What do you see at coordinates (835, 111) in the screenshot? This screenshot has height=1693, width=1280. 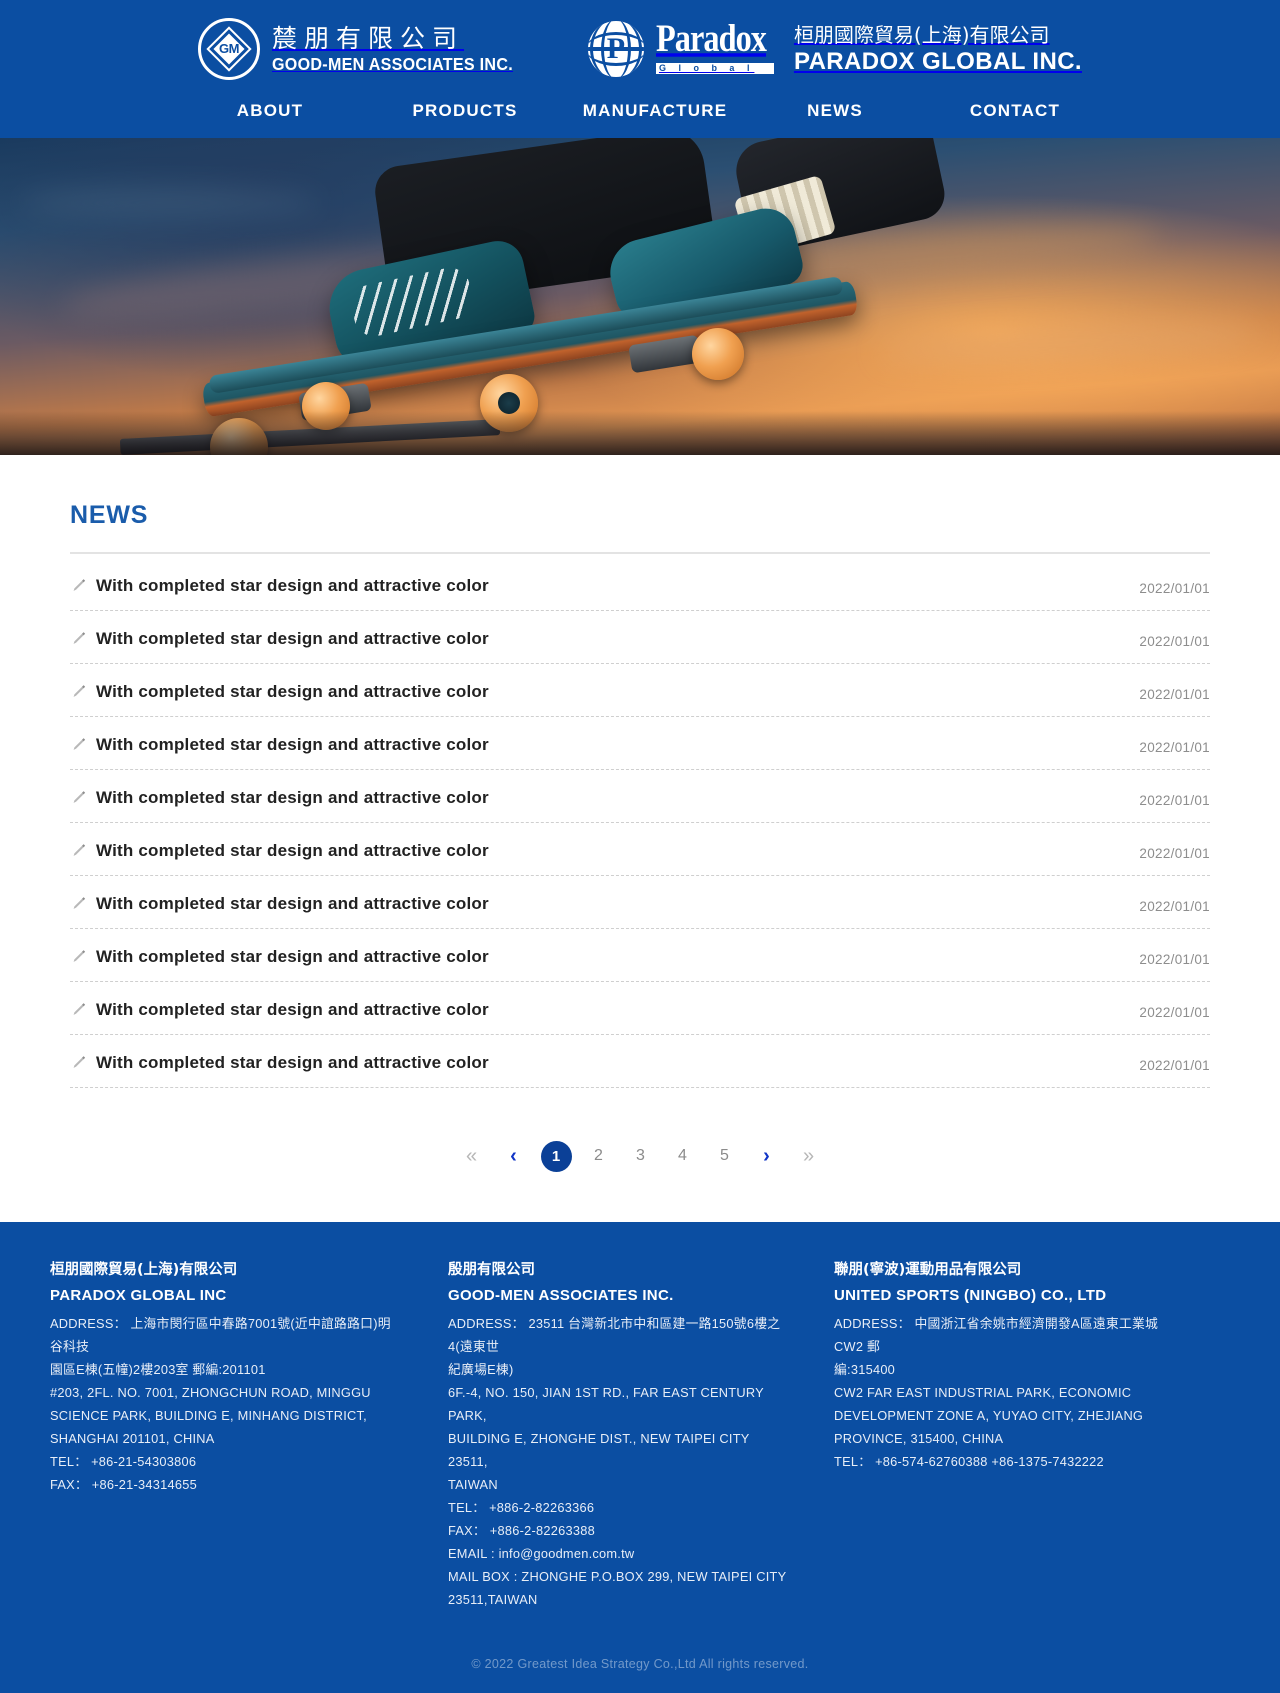 I see `nav-item-news: NEWS` at bounding box center [835, 111].